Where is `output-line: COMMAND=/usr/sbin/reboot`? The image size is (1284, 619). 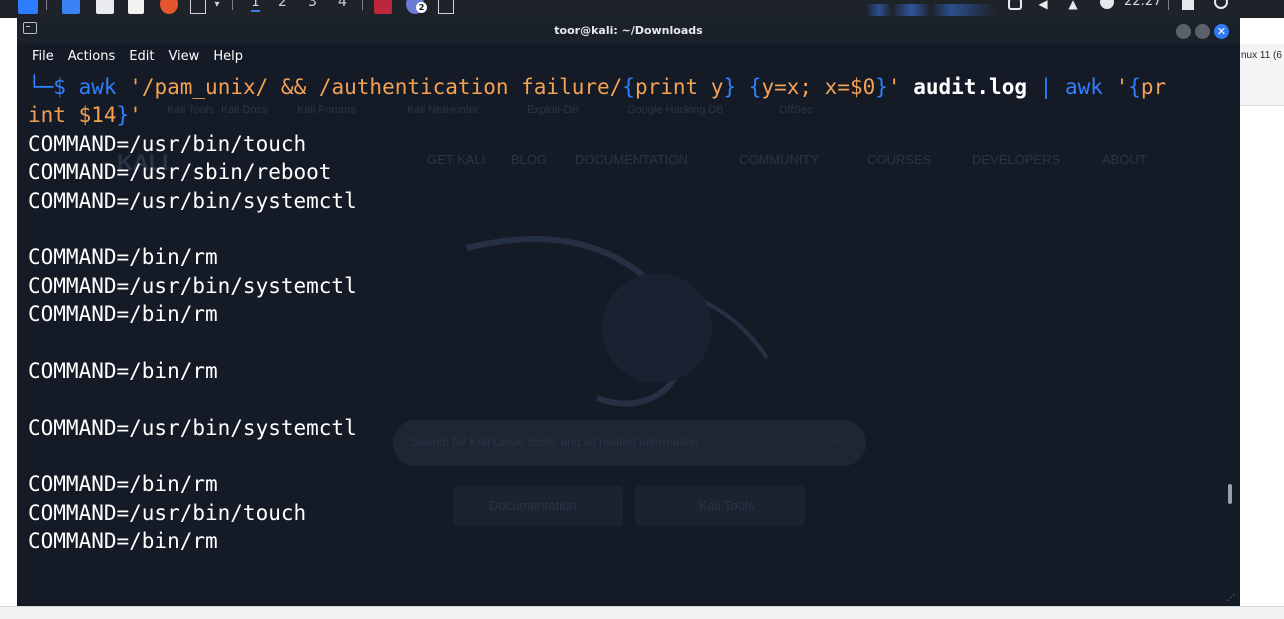 output-line: COMMAND=/usr/sbin/reboot is located at coordinates (180, 172).